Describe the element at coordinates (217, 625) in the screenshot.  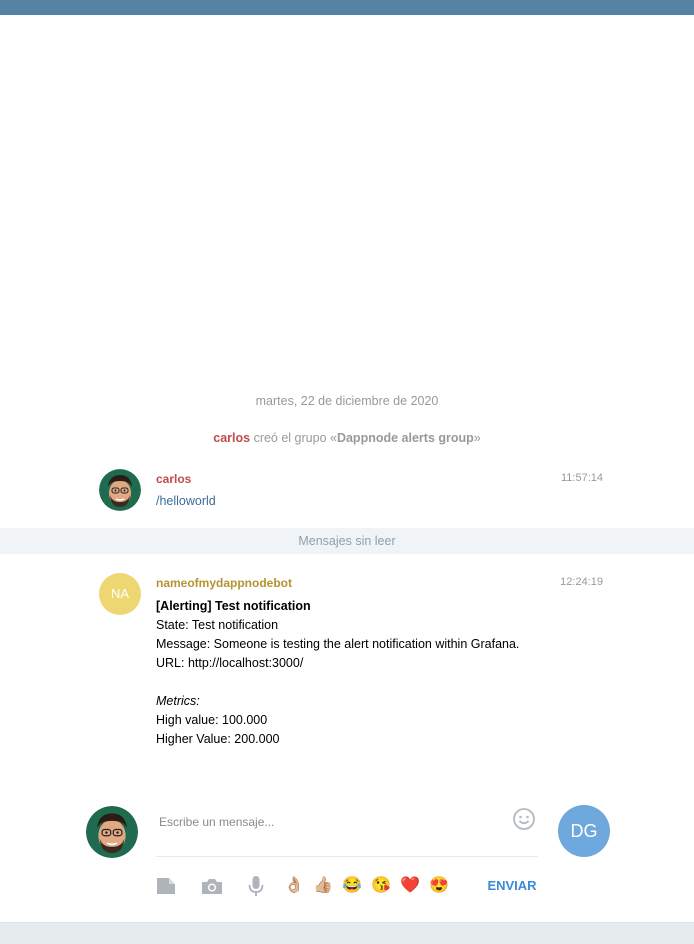
I see `alert-state: State: Test notification` at that location.